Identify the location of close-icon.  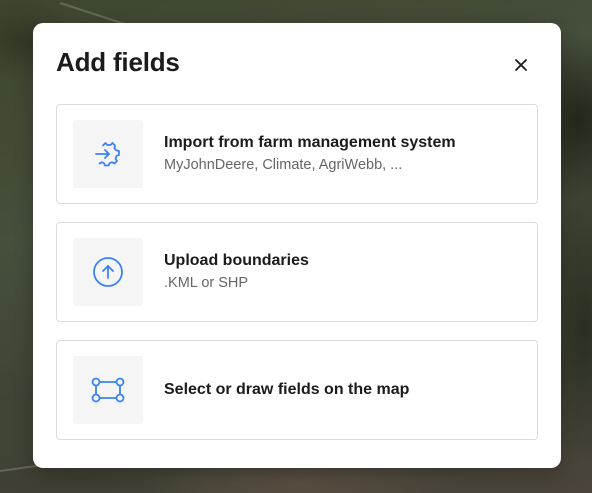
(521, 65).